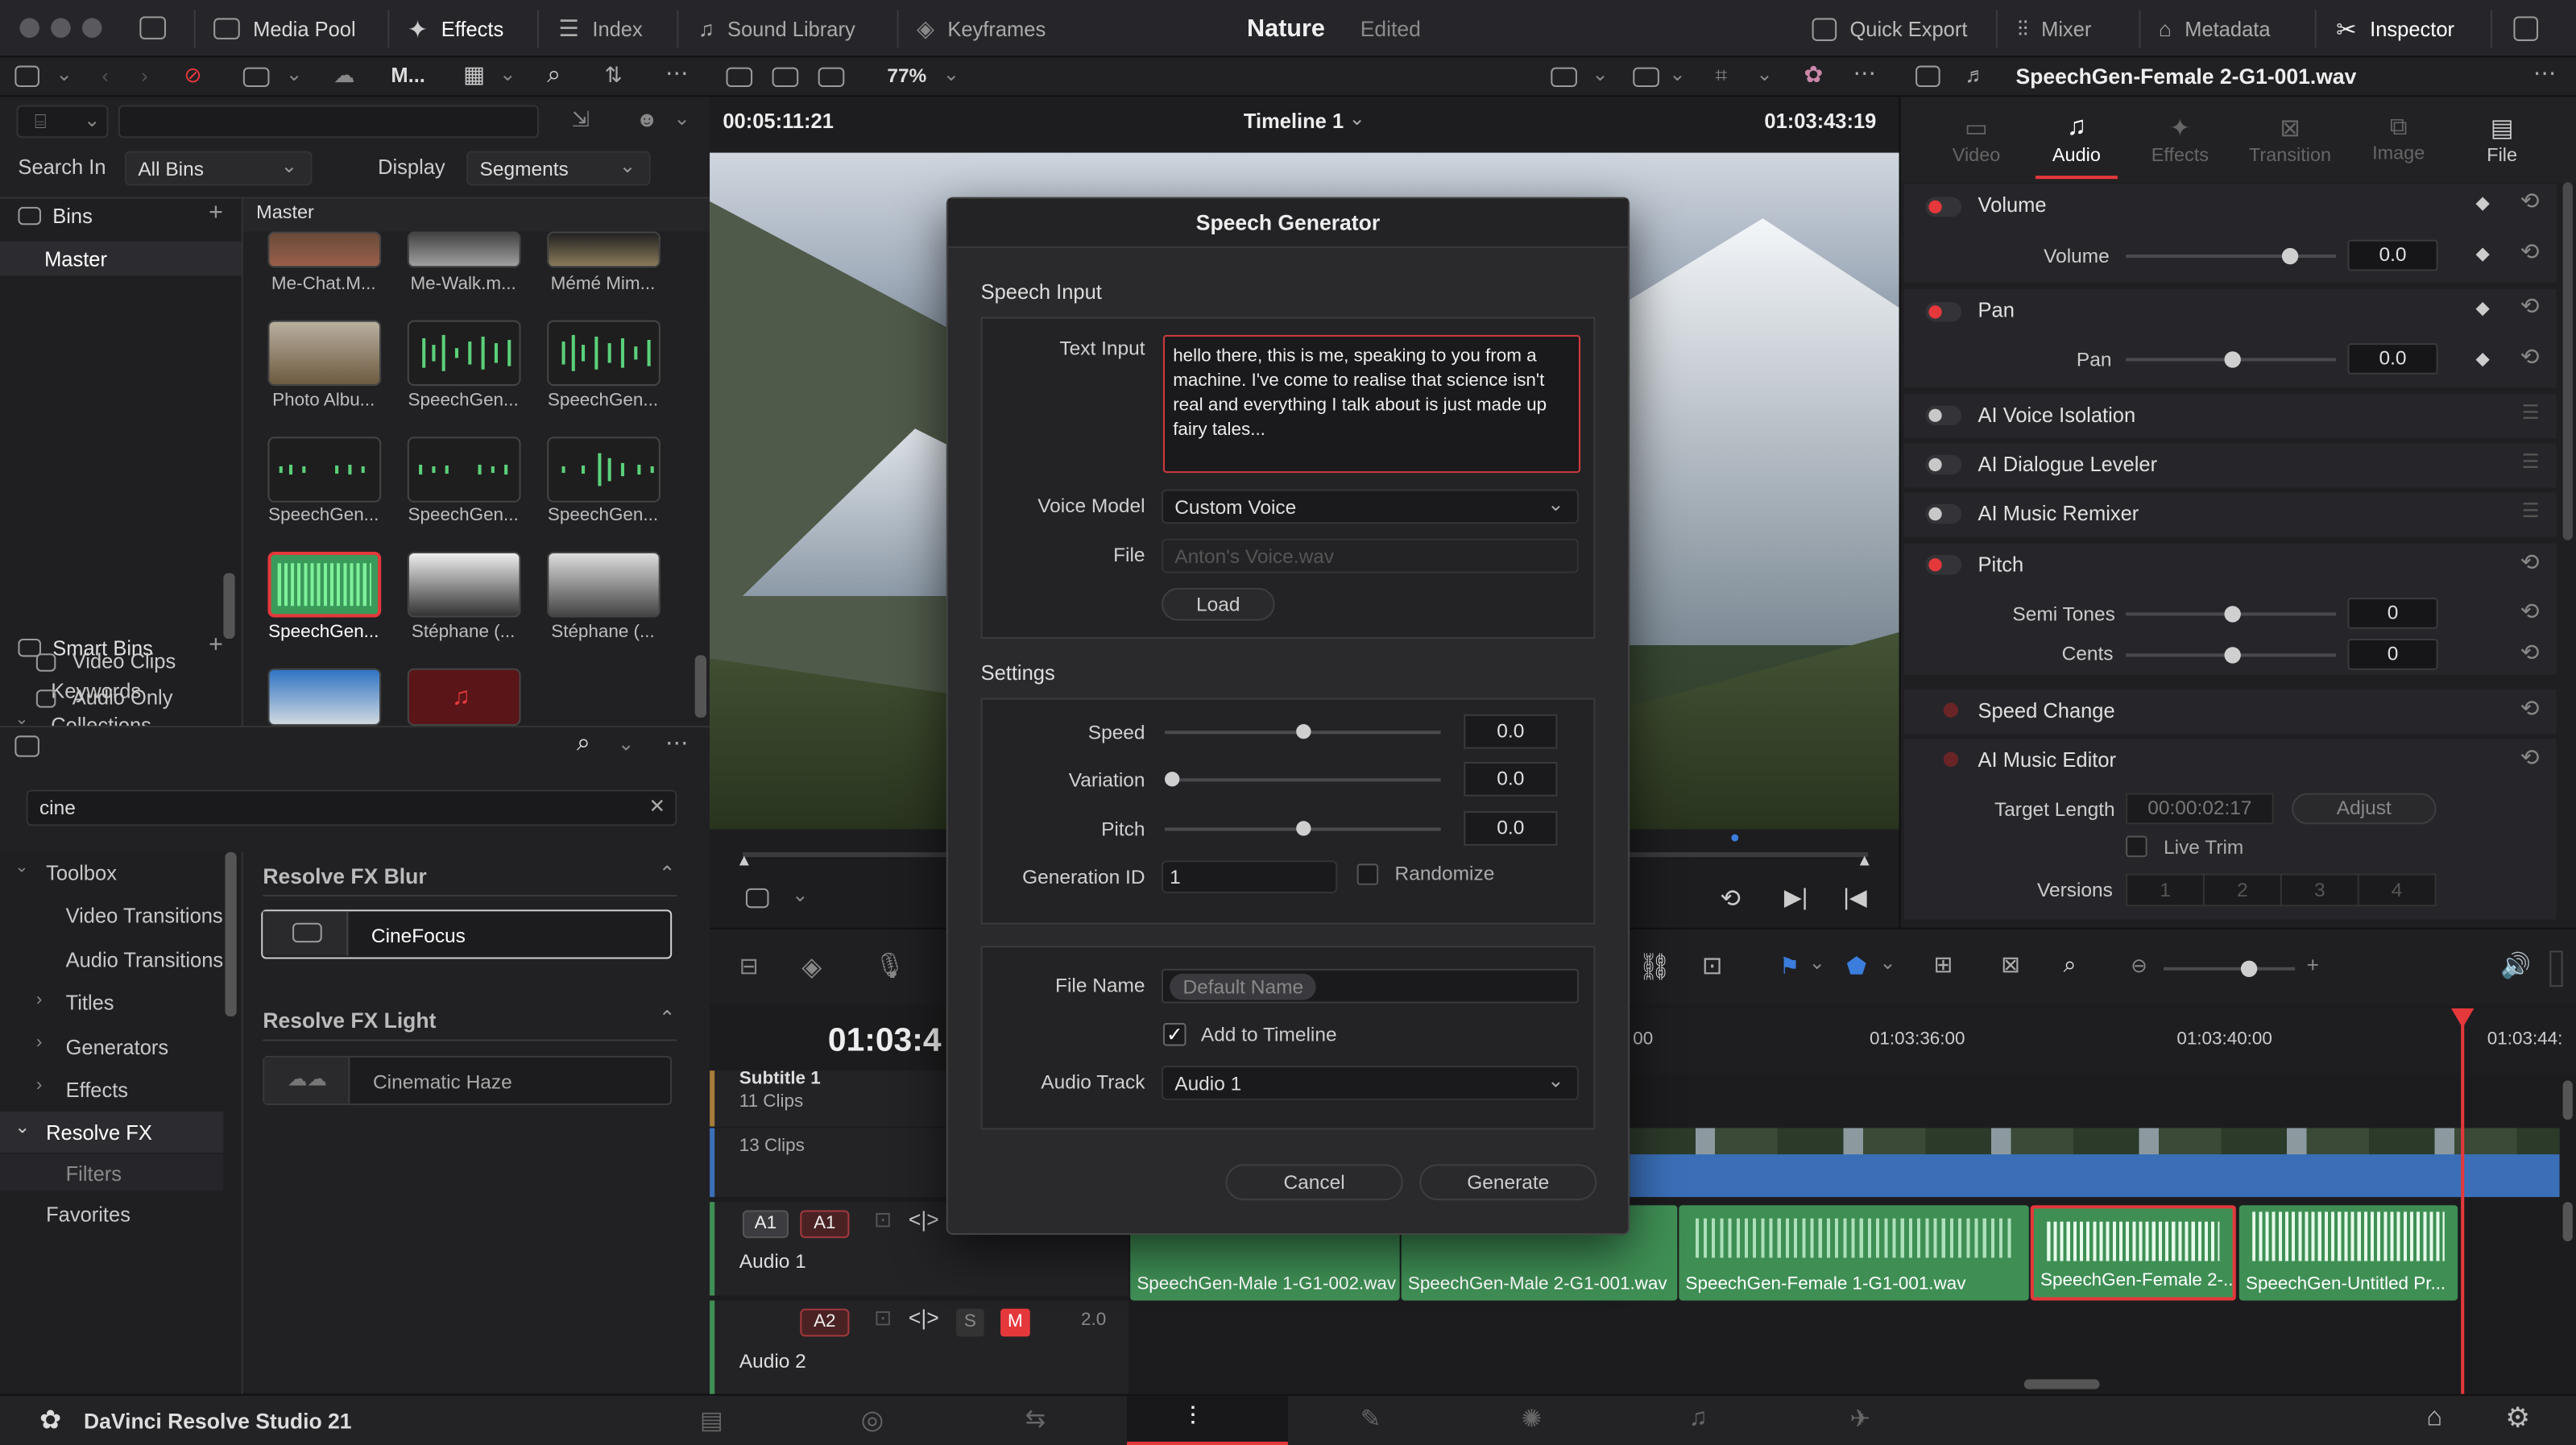  What do you see at coordinates (1303, 779) in the screenshot?
I see `variation-slider` at bounding box center [1303, 779].